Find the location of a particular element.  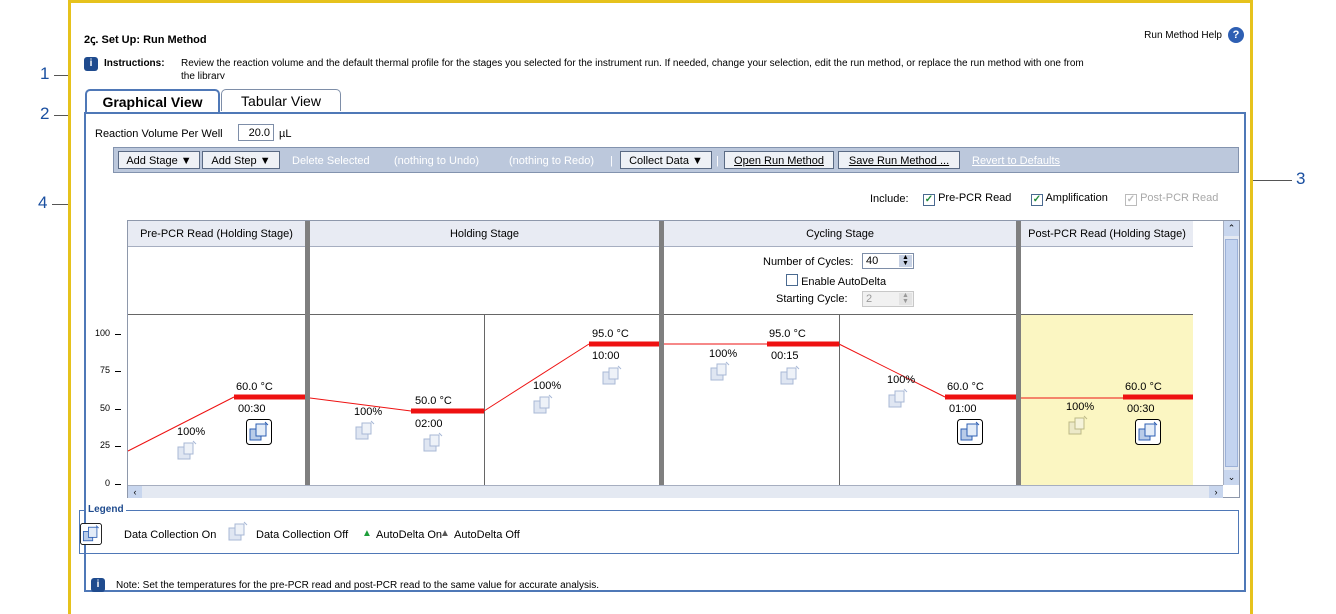

scroll-thumb is located at coordinates (1231, 353).